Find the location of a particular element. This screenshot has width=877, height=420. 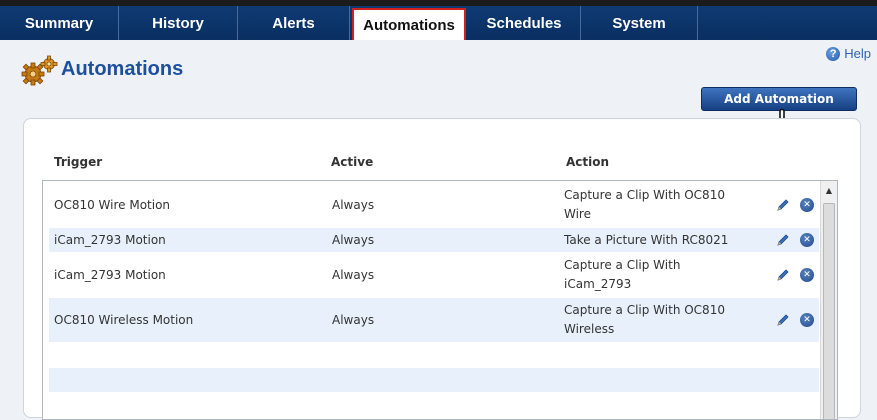

gears-icon is located at coordinates (39, 70).